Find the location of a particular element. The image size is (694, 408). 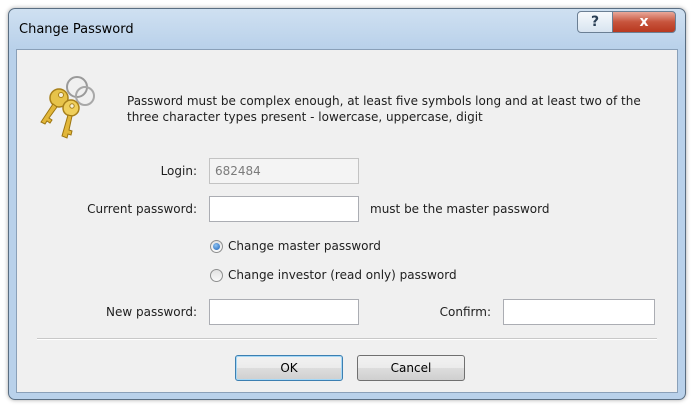

new-password-label: New password: is located at coordinates (151, 312).